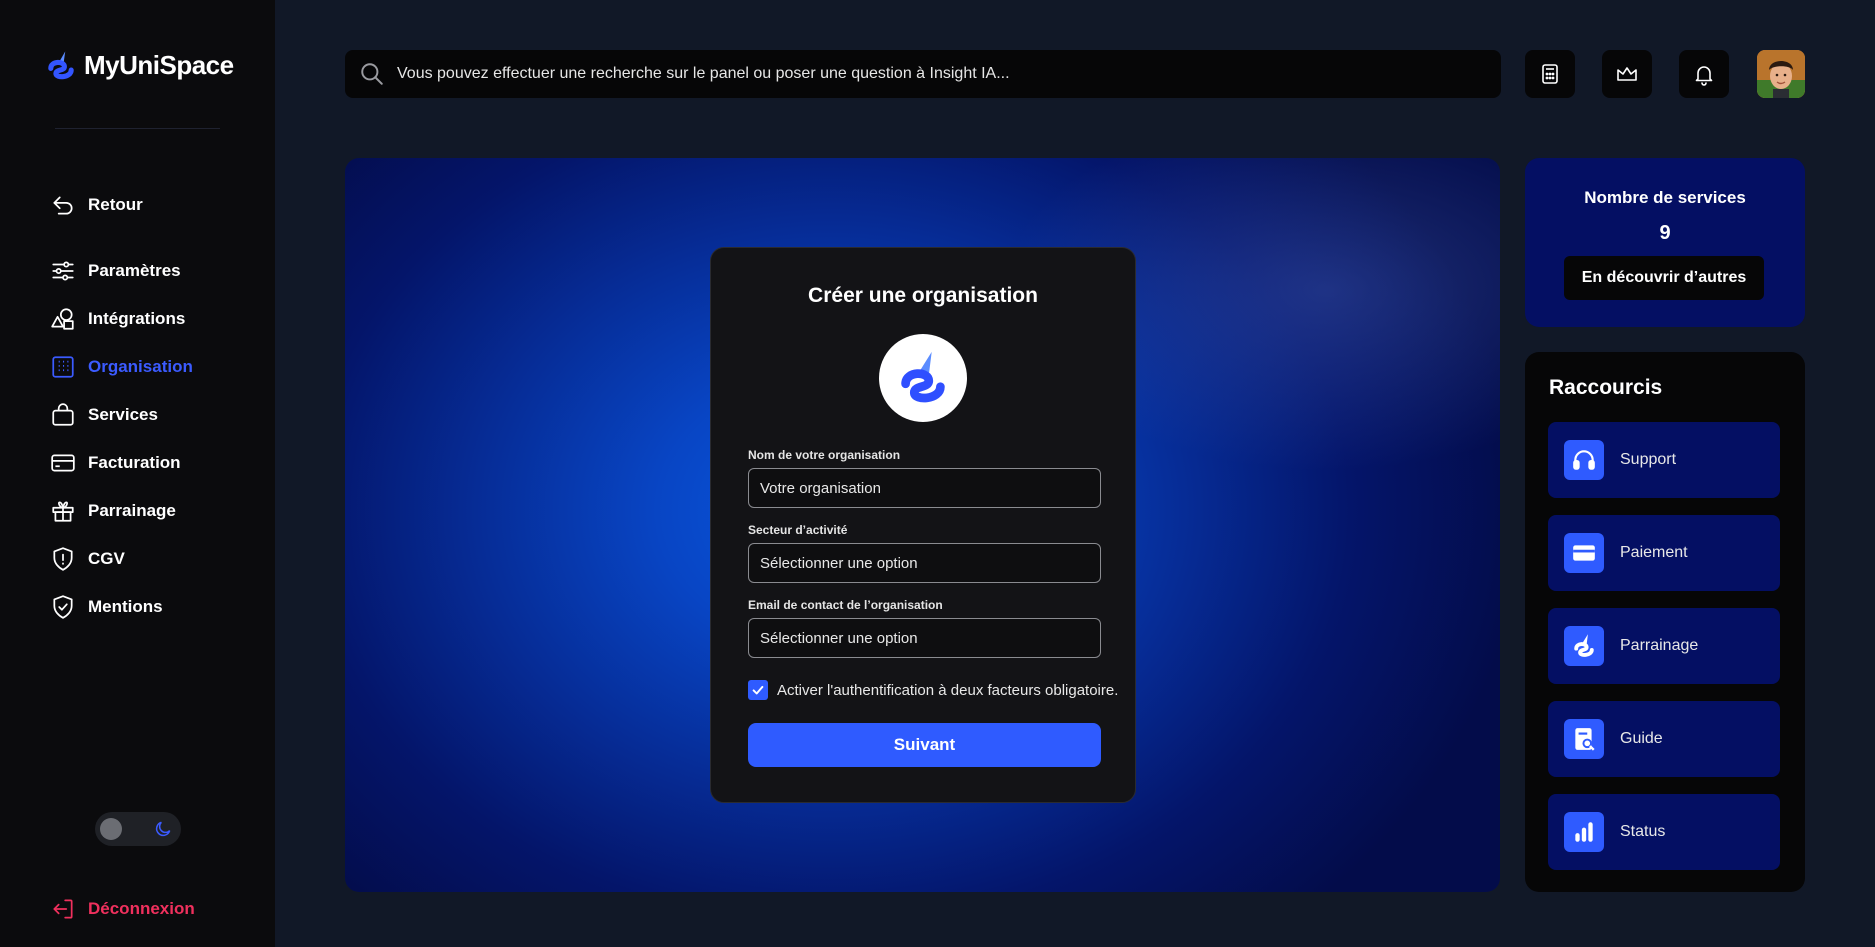  I want to click on sector-label: Secteur d’activité, so click(798, 530).